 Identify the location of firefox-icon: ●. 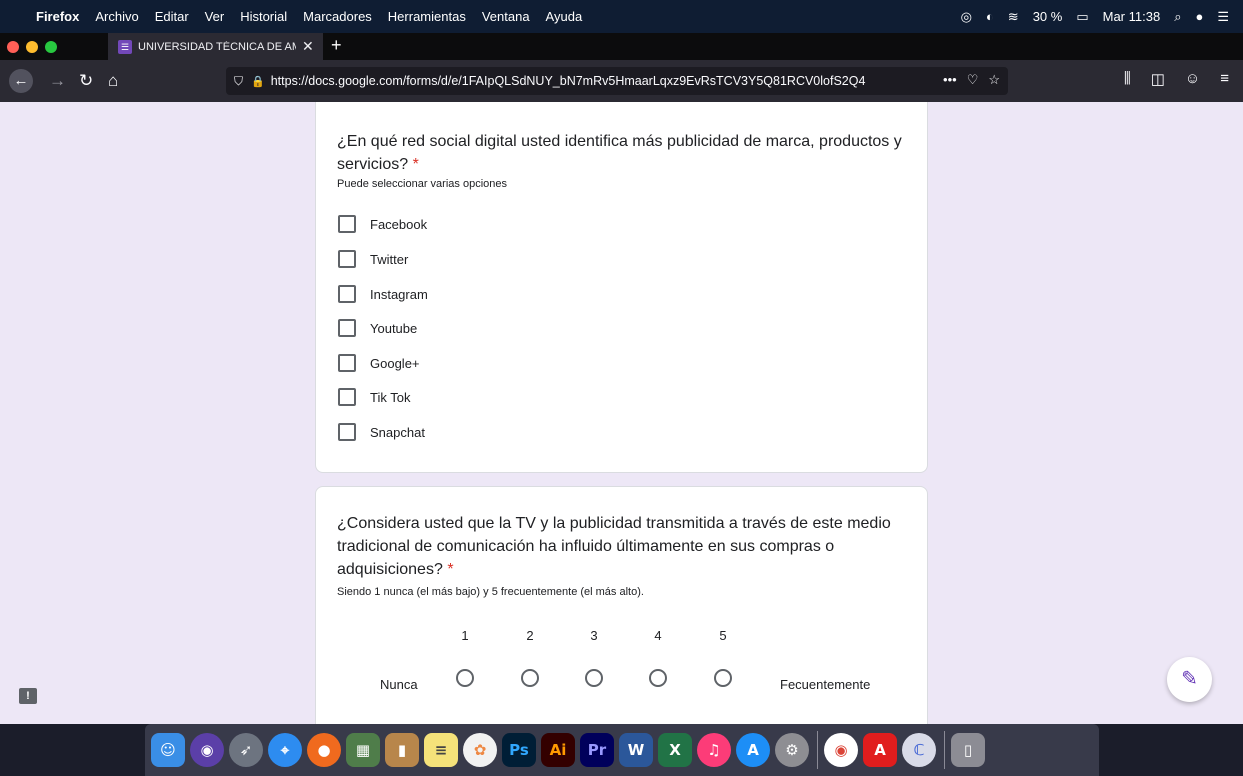
(324, 750).